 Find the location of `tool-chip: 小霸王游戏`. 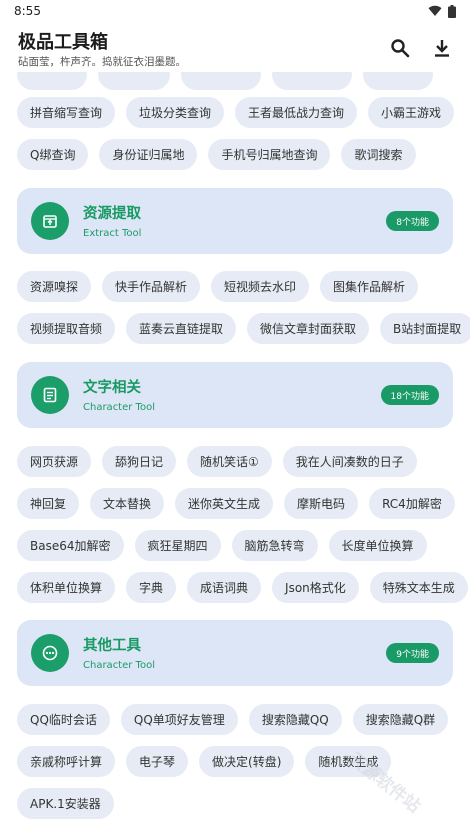

tool-chip: 小霸王游戏 is located at coordinates (411, 112).